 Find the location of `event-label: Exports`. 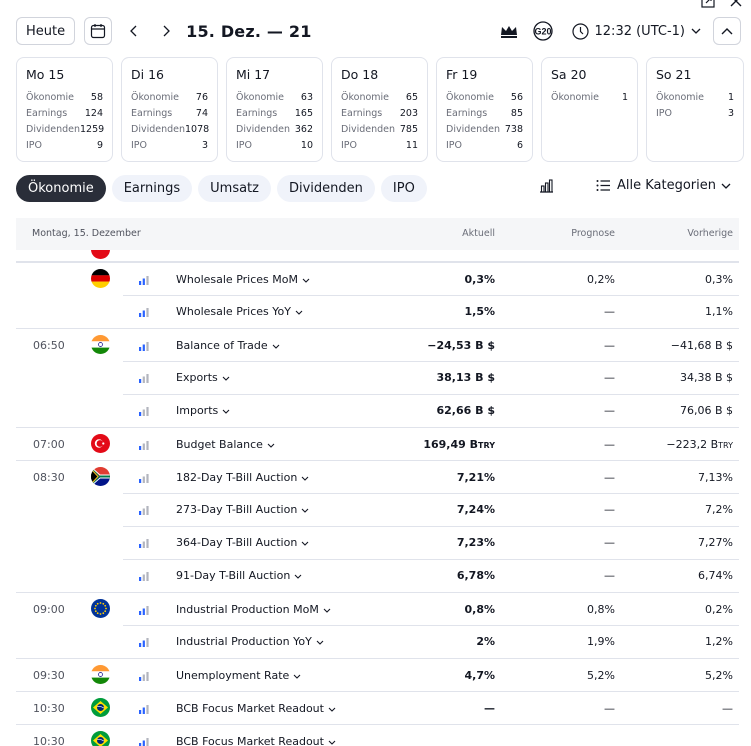

event-label: Exports is located at coordinates (197, 377).